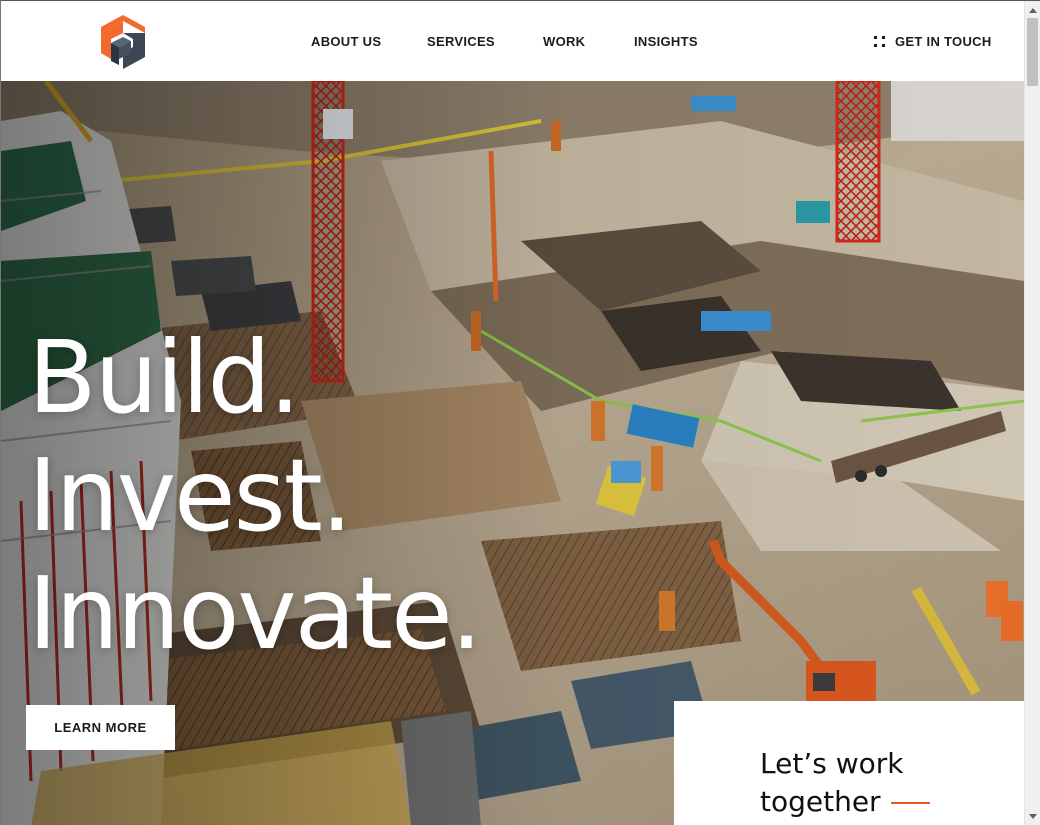 The image size is (1040, 825). I want to click on nav-work: WORK, so click(564, 41).